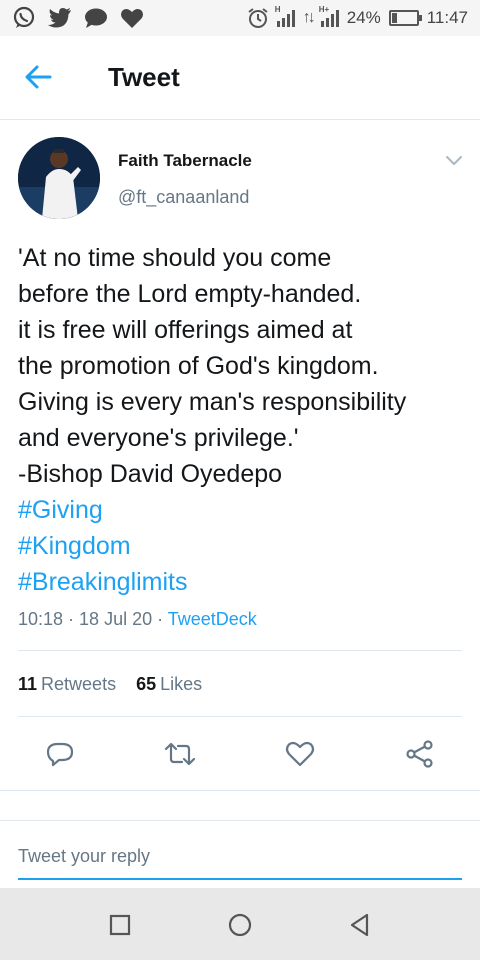 This screenshot has width=480, height=960. What do you see at coordinates (175, 258) in the screenshot?
I see `tweet-text-line: 'At no time should you come` at bounding box center [175, 258].